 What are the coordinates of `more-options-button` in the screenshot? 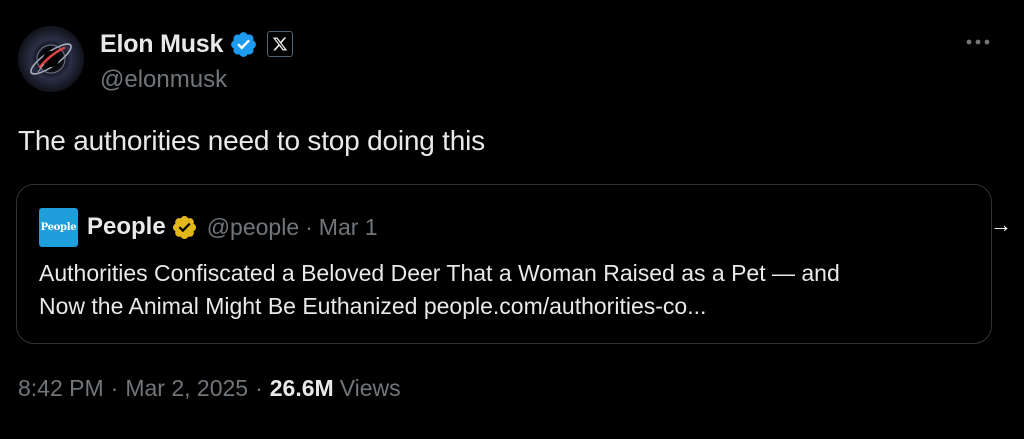 It's located at (978, 42).